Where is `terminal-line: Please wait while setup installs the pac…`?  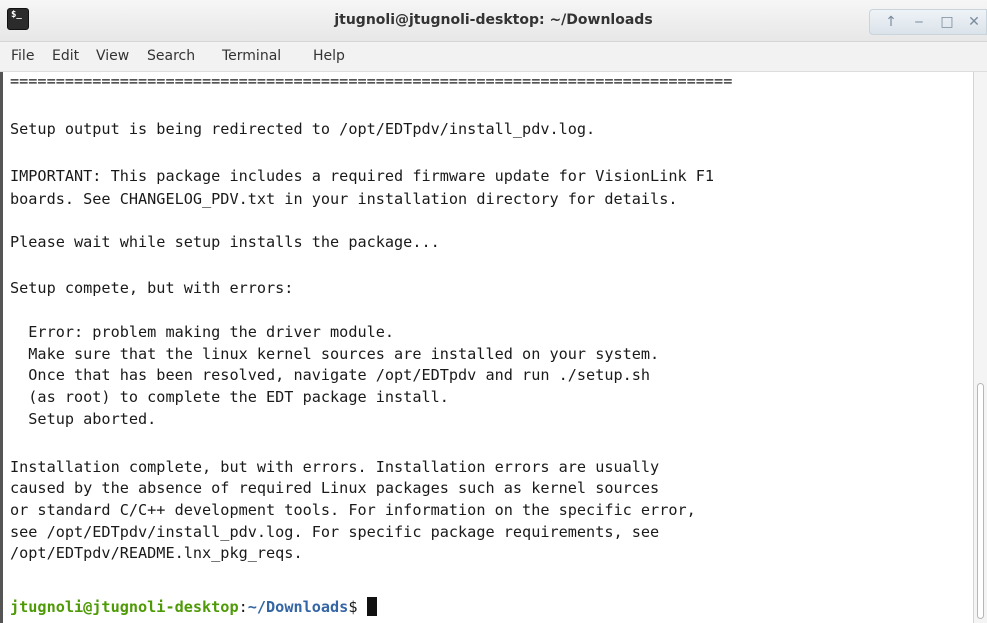 terminal-line: Please wait while setup installs the pac… is located at coordinates (225, 242).